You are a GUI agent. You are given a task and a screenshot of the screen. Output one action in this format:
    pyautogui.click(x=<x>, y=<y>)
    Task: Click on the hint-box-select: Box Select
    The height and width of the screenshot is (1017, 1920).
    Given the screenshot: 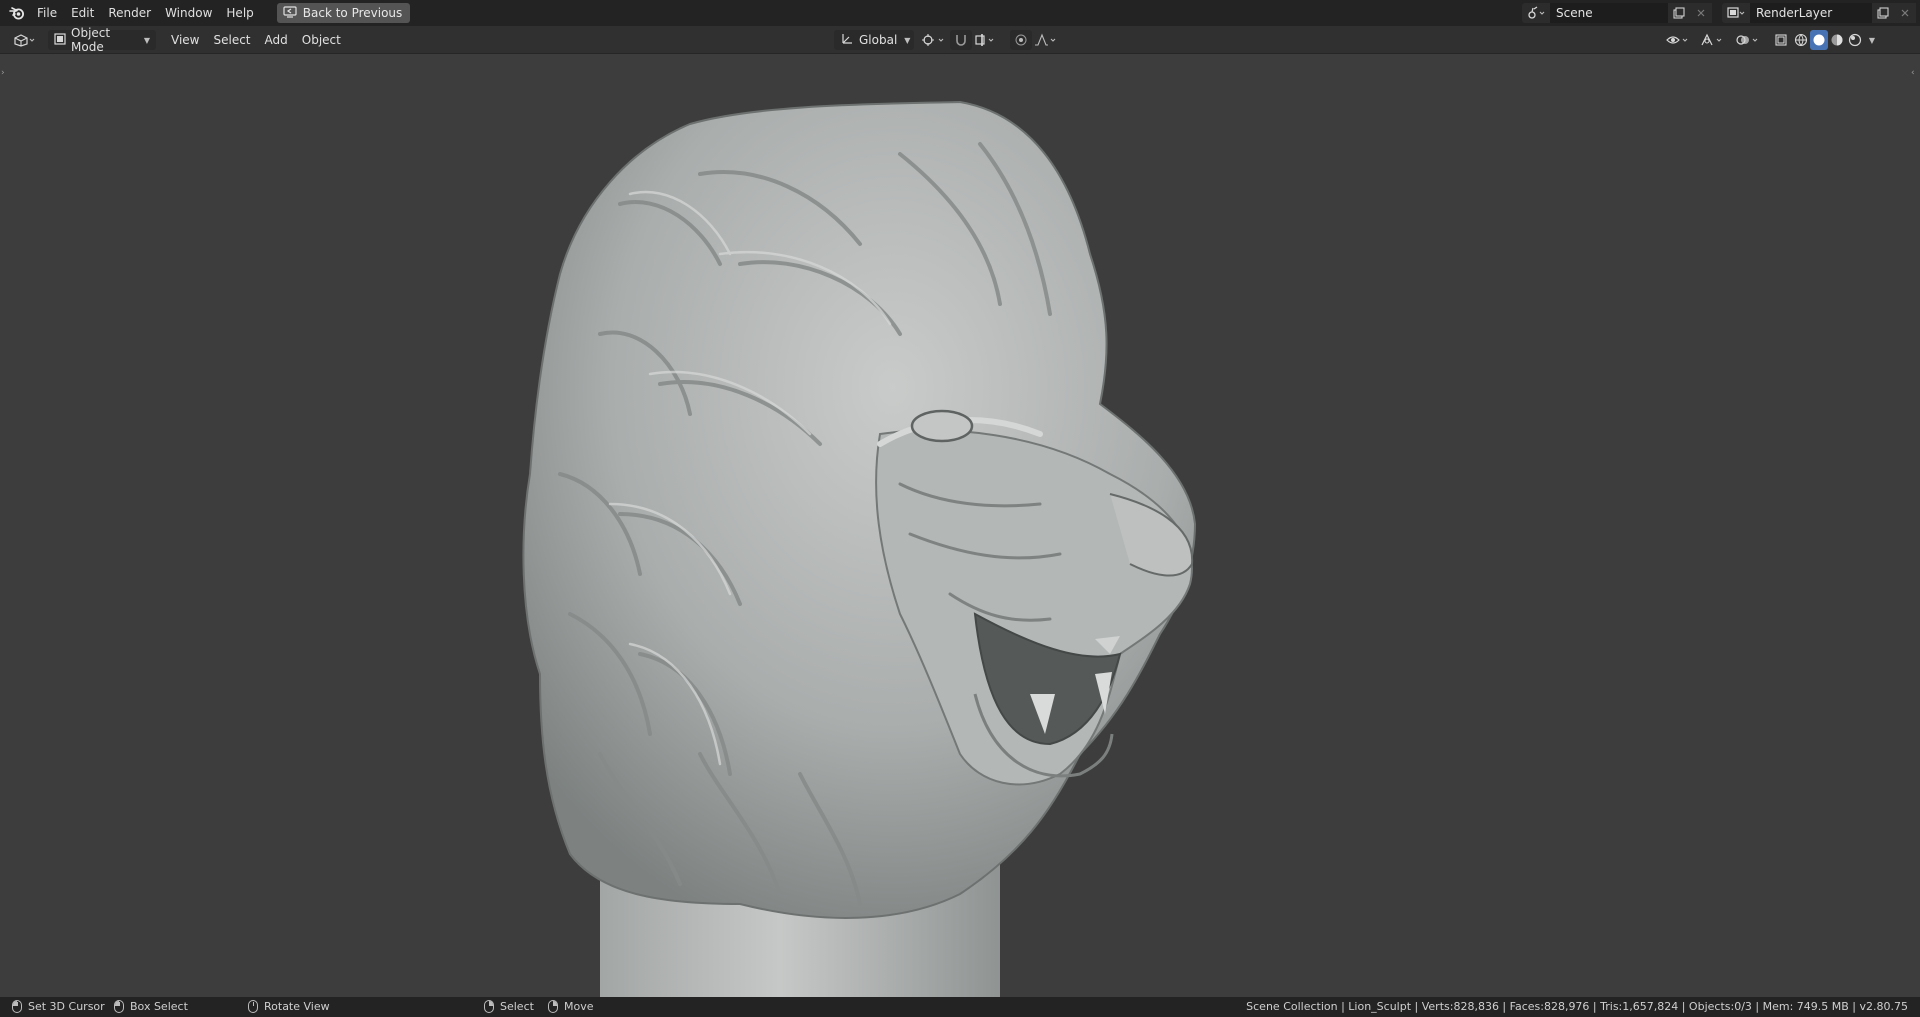 What is the action you would take?
    pyautogui.click(x=151, y=1006)
    